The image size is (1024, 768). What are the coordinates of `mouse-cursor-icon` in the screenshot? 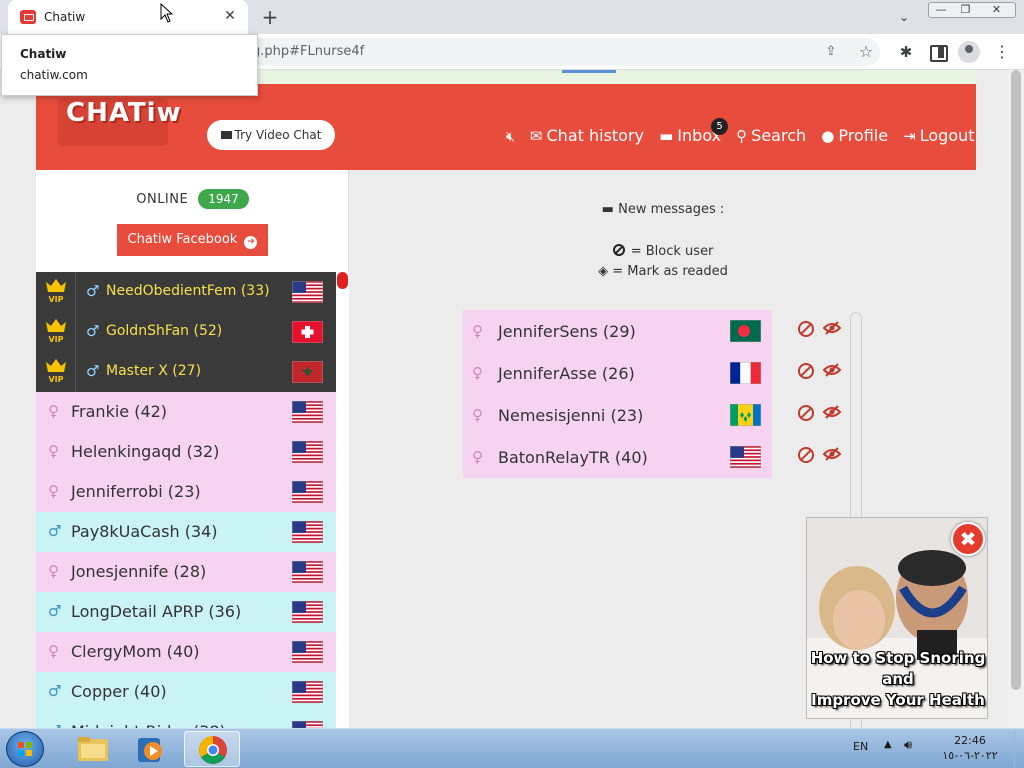 It's located at (167, 13).